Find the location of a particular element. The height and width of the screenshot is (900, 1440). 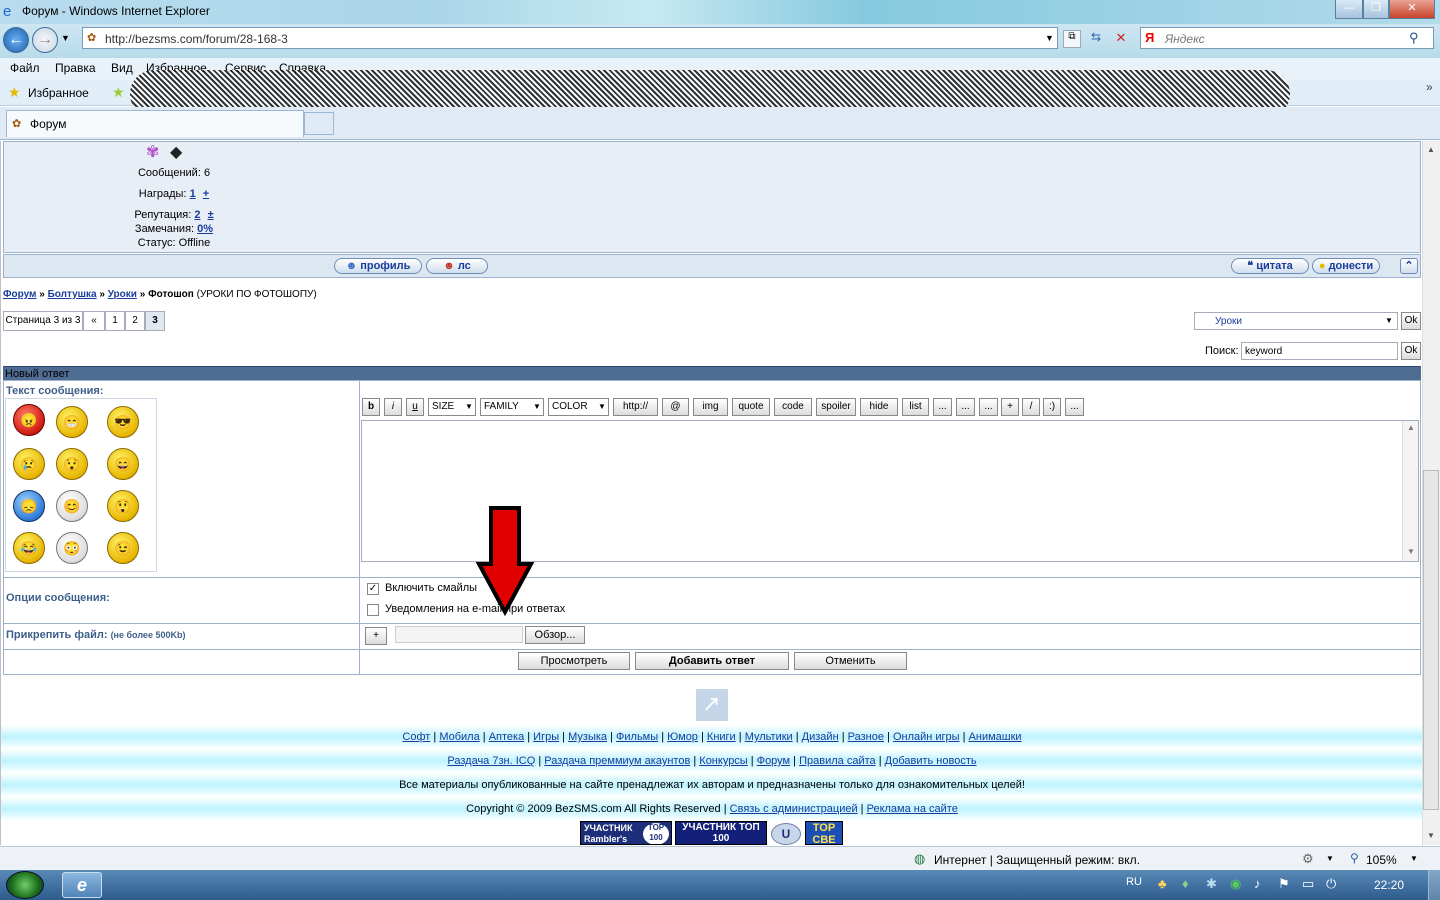

footer-link-films: Фильмы is located at coordinates (637, 737).